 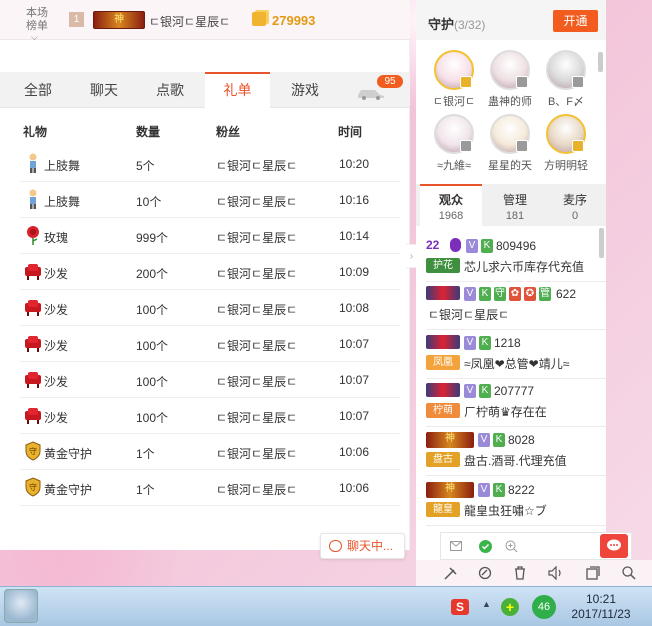 I want to click on user-id: 1218, so click(x=507, y=343).